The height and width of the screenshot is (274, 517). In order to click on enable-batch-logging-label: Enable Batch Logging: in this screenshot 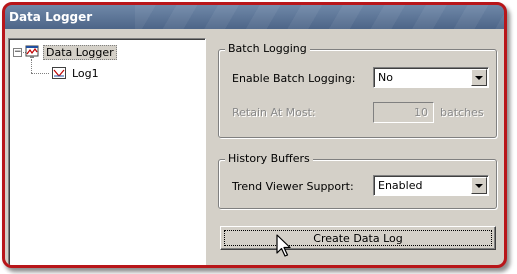, I will do `click(294, 78)`.